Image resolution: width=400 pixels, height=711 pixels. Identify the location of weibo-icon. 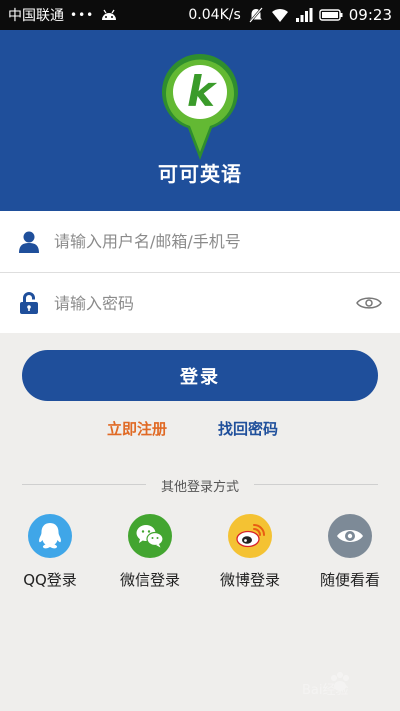
(250, 536).